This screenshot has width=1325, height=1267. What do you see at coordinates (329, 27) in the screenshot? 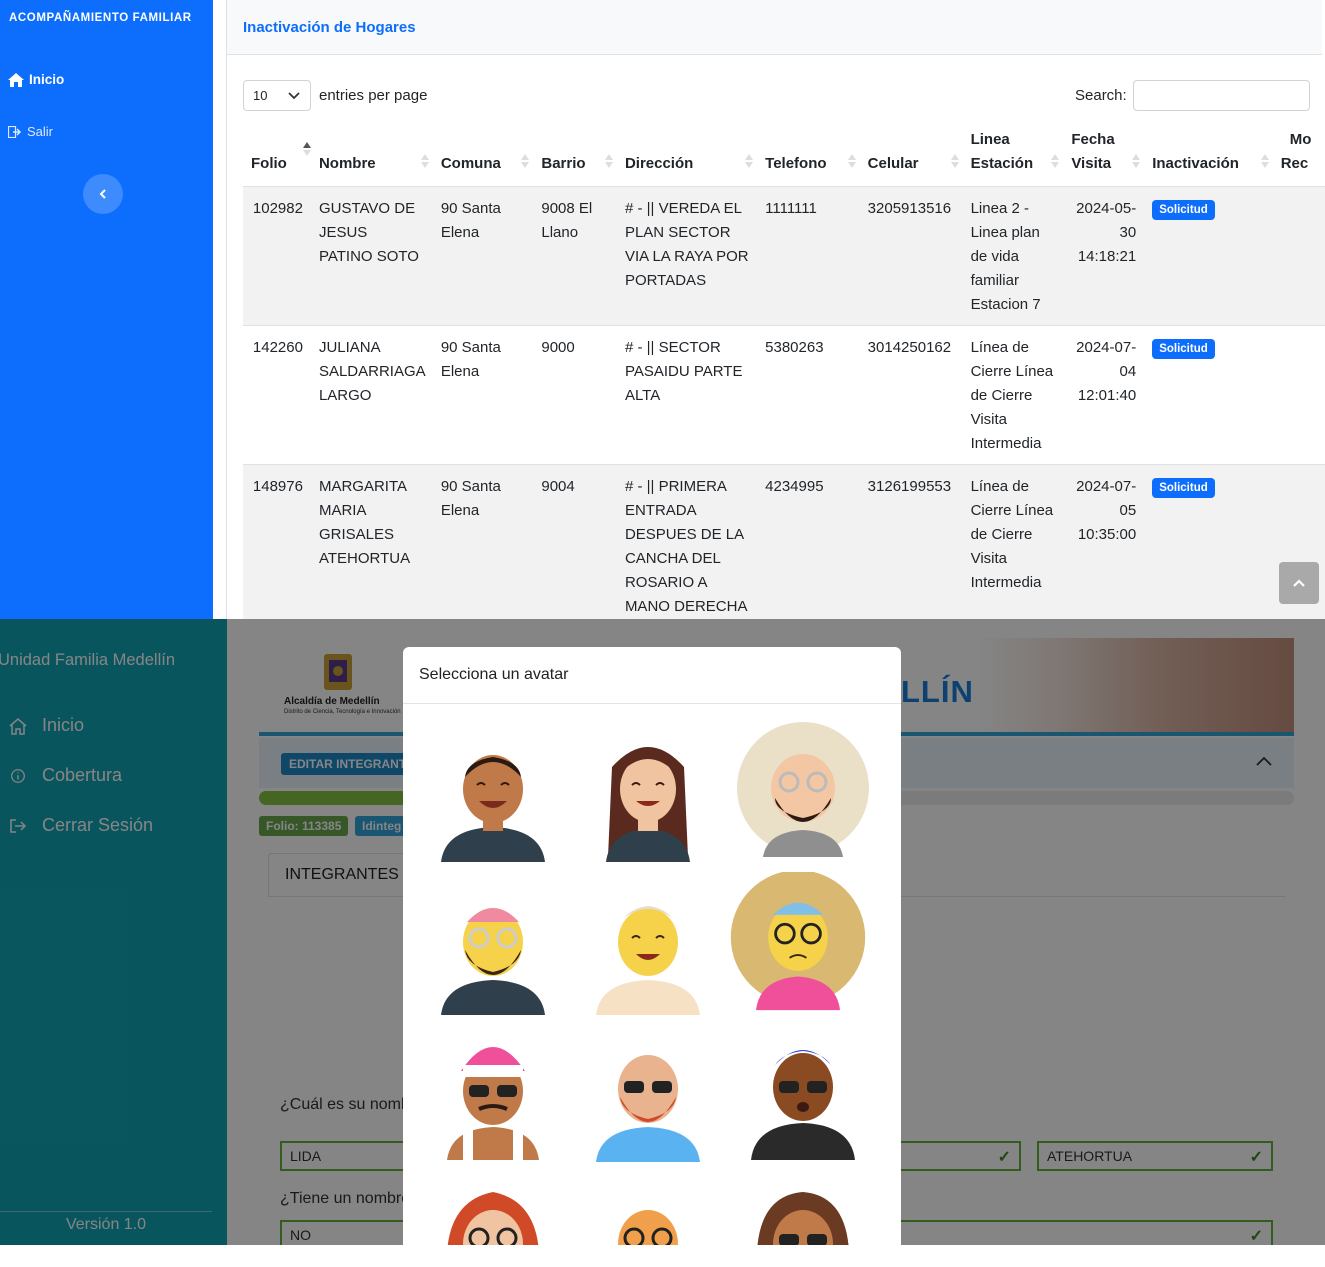
I see `page-title: Inactivación de Hogares` at bounding box center [329, 27].